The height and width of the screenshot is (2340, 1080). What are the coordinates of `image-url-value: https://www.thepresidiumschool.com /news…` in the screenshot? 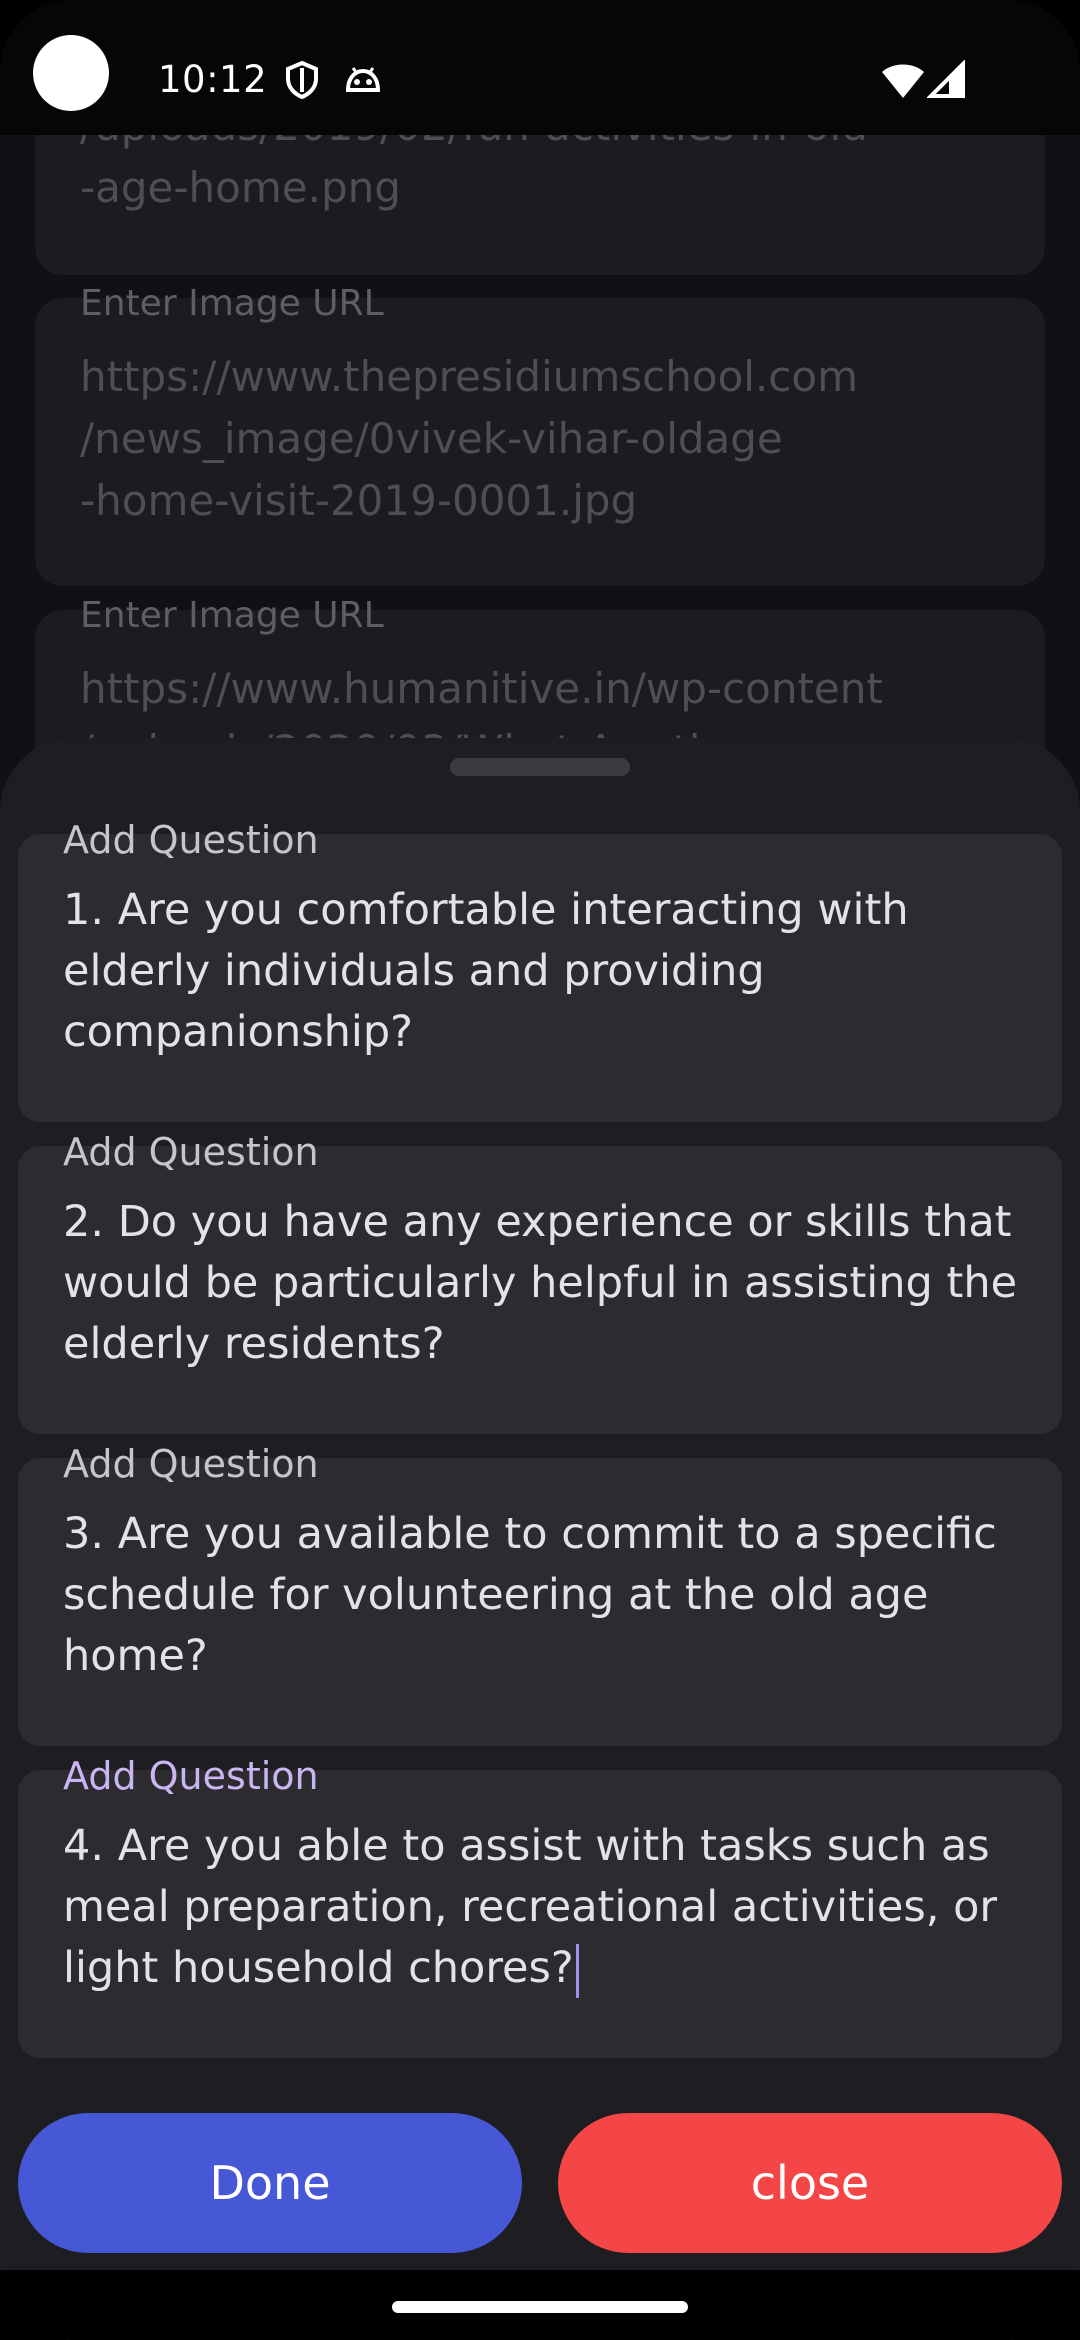 It's located at (469, 438).